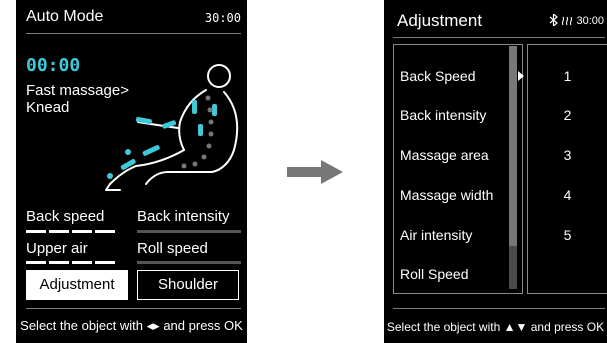  I want to click on elapsed-timer: 00:00, so click(53, 65).